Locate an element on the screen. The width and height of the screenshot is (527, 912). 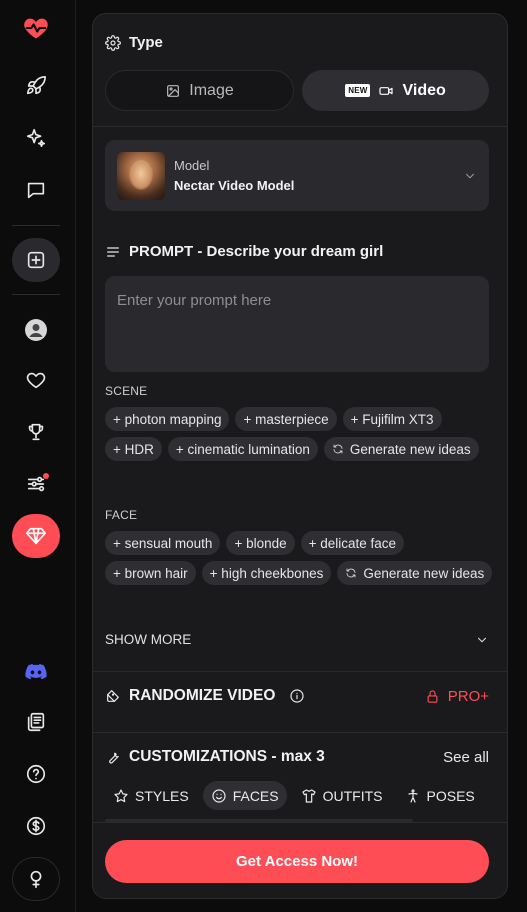
image-icon is located at coordinates (173, 90).